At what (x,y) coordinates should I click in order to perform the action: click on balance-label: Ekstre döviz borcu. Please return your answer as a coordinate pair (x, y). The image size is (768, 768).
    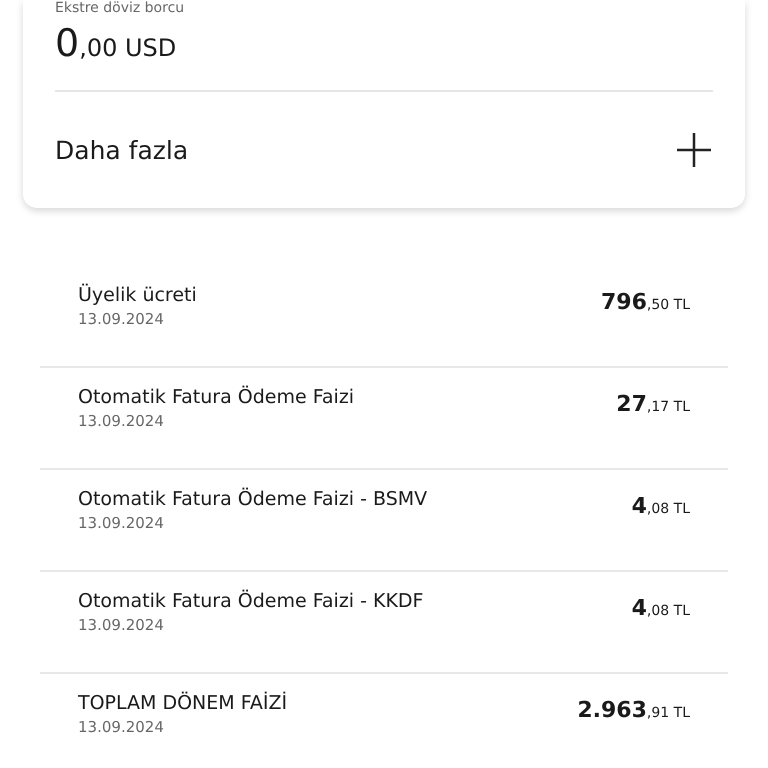
    Looking at the image, I should click on (120, 8).